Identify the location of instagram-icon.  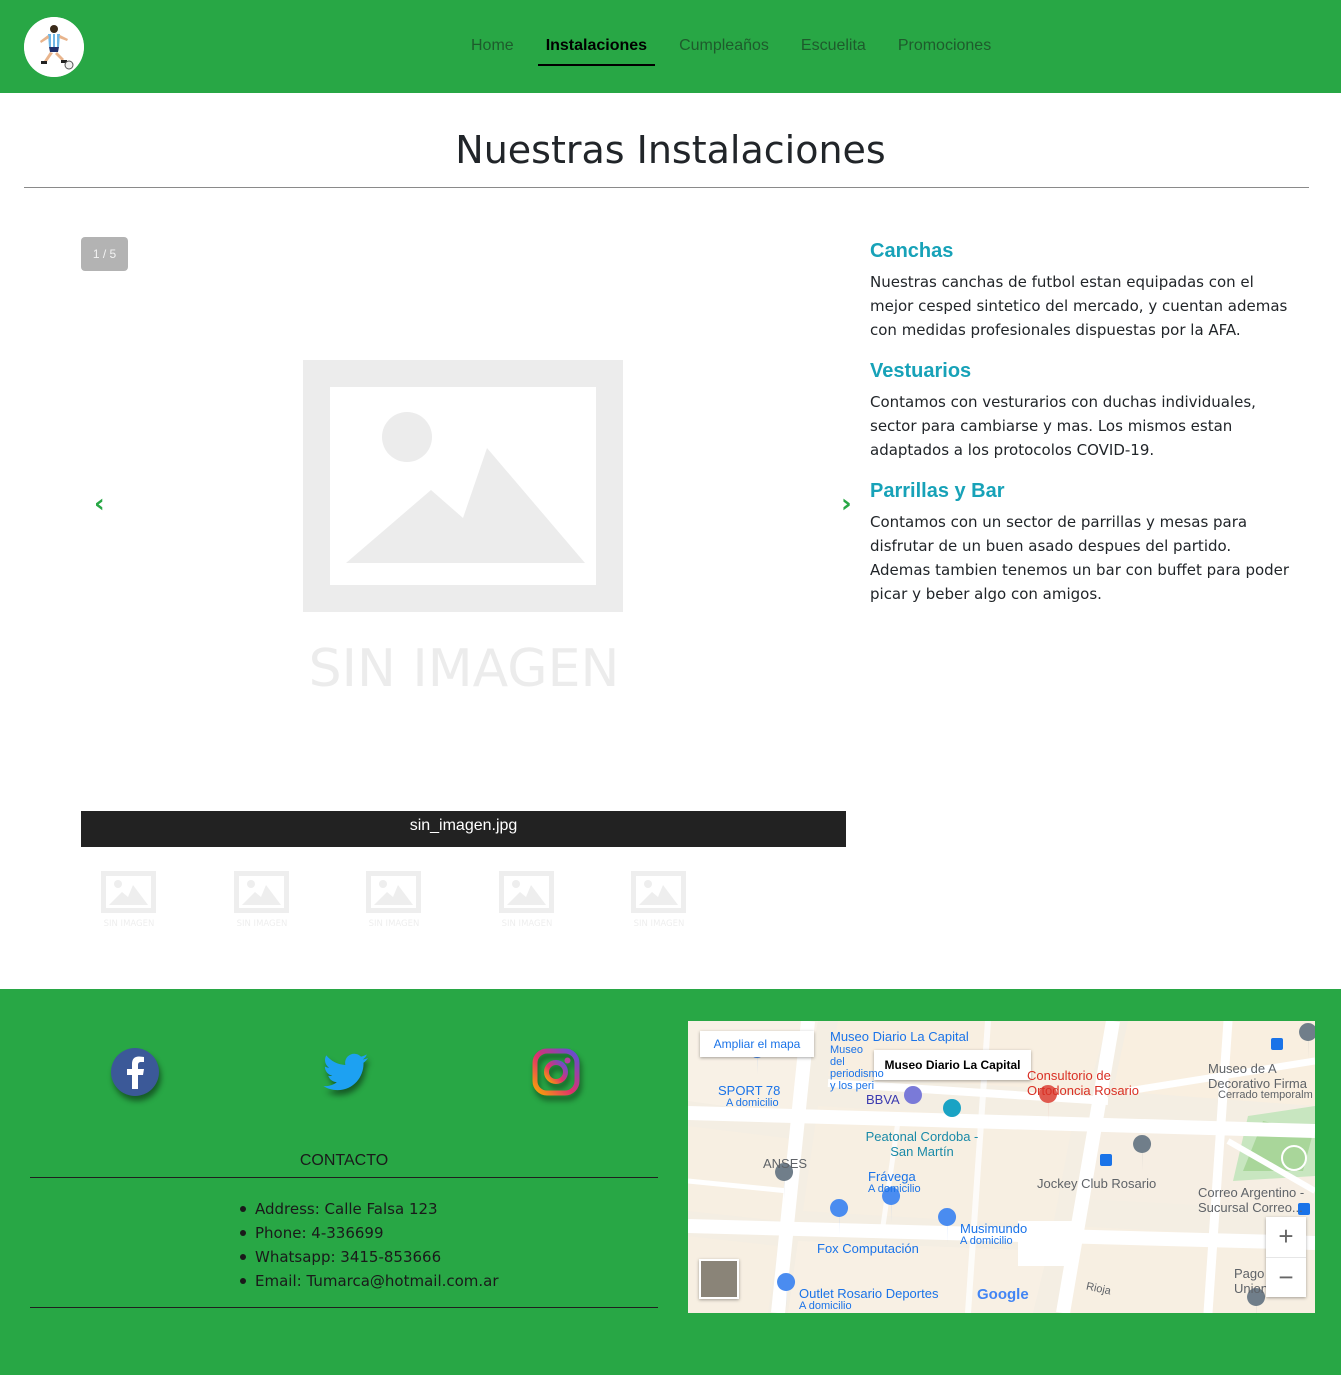
(556, 1072).